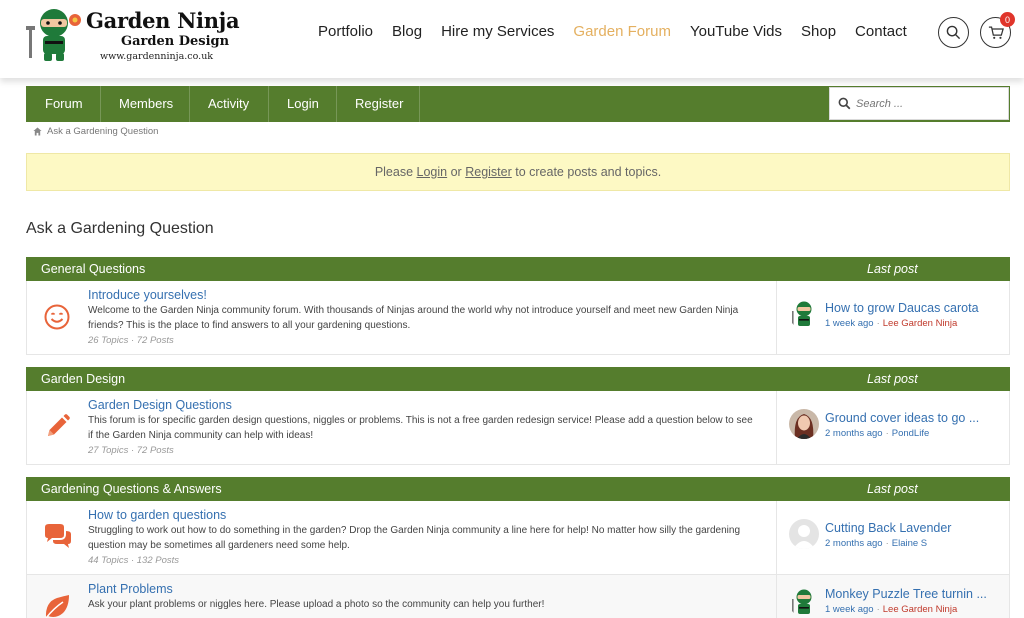  I want to click on notice-or: or, so click(456, 172).